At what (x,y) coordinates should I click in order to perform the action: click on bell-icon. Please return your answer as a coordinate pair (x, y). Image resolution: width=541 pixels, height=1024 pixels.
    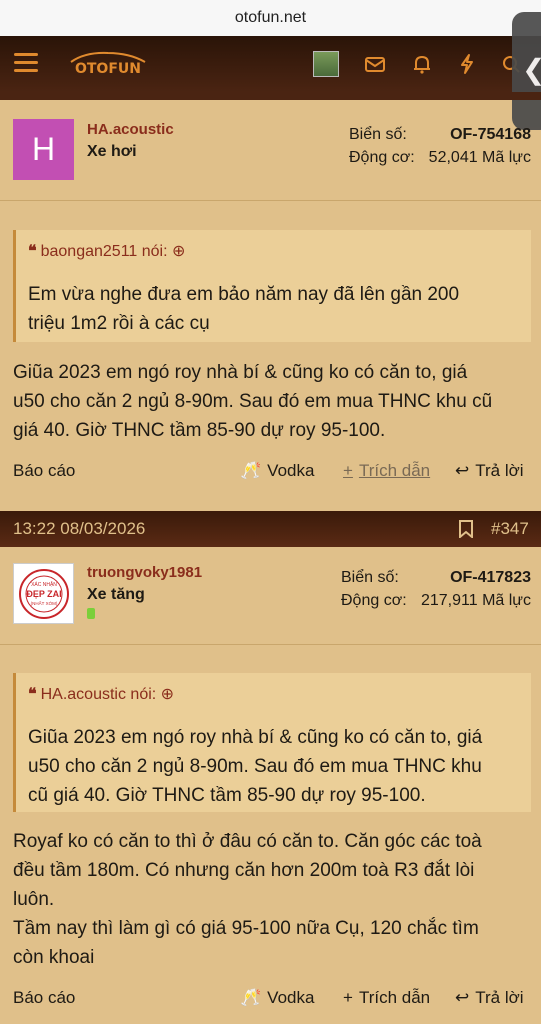
    Looking at the image, I should click on (422, 64).